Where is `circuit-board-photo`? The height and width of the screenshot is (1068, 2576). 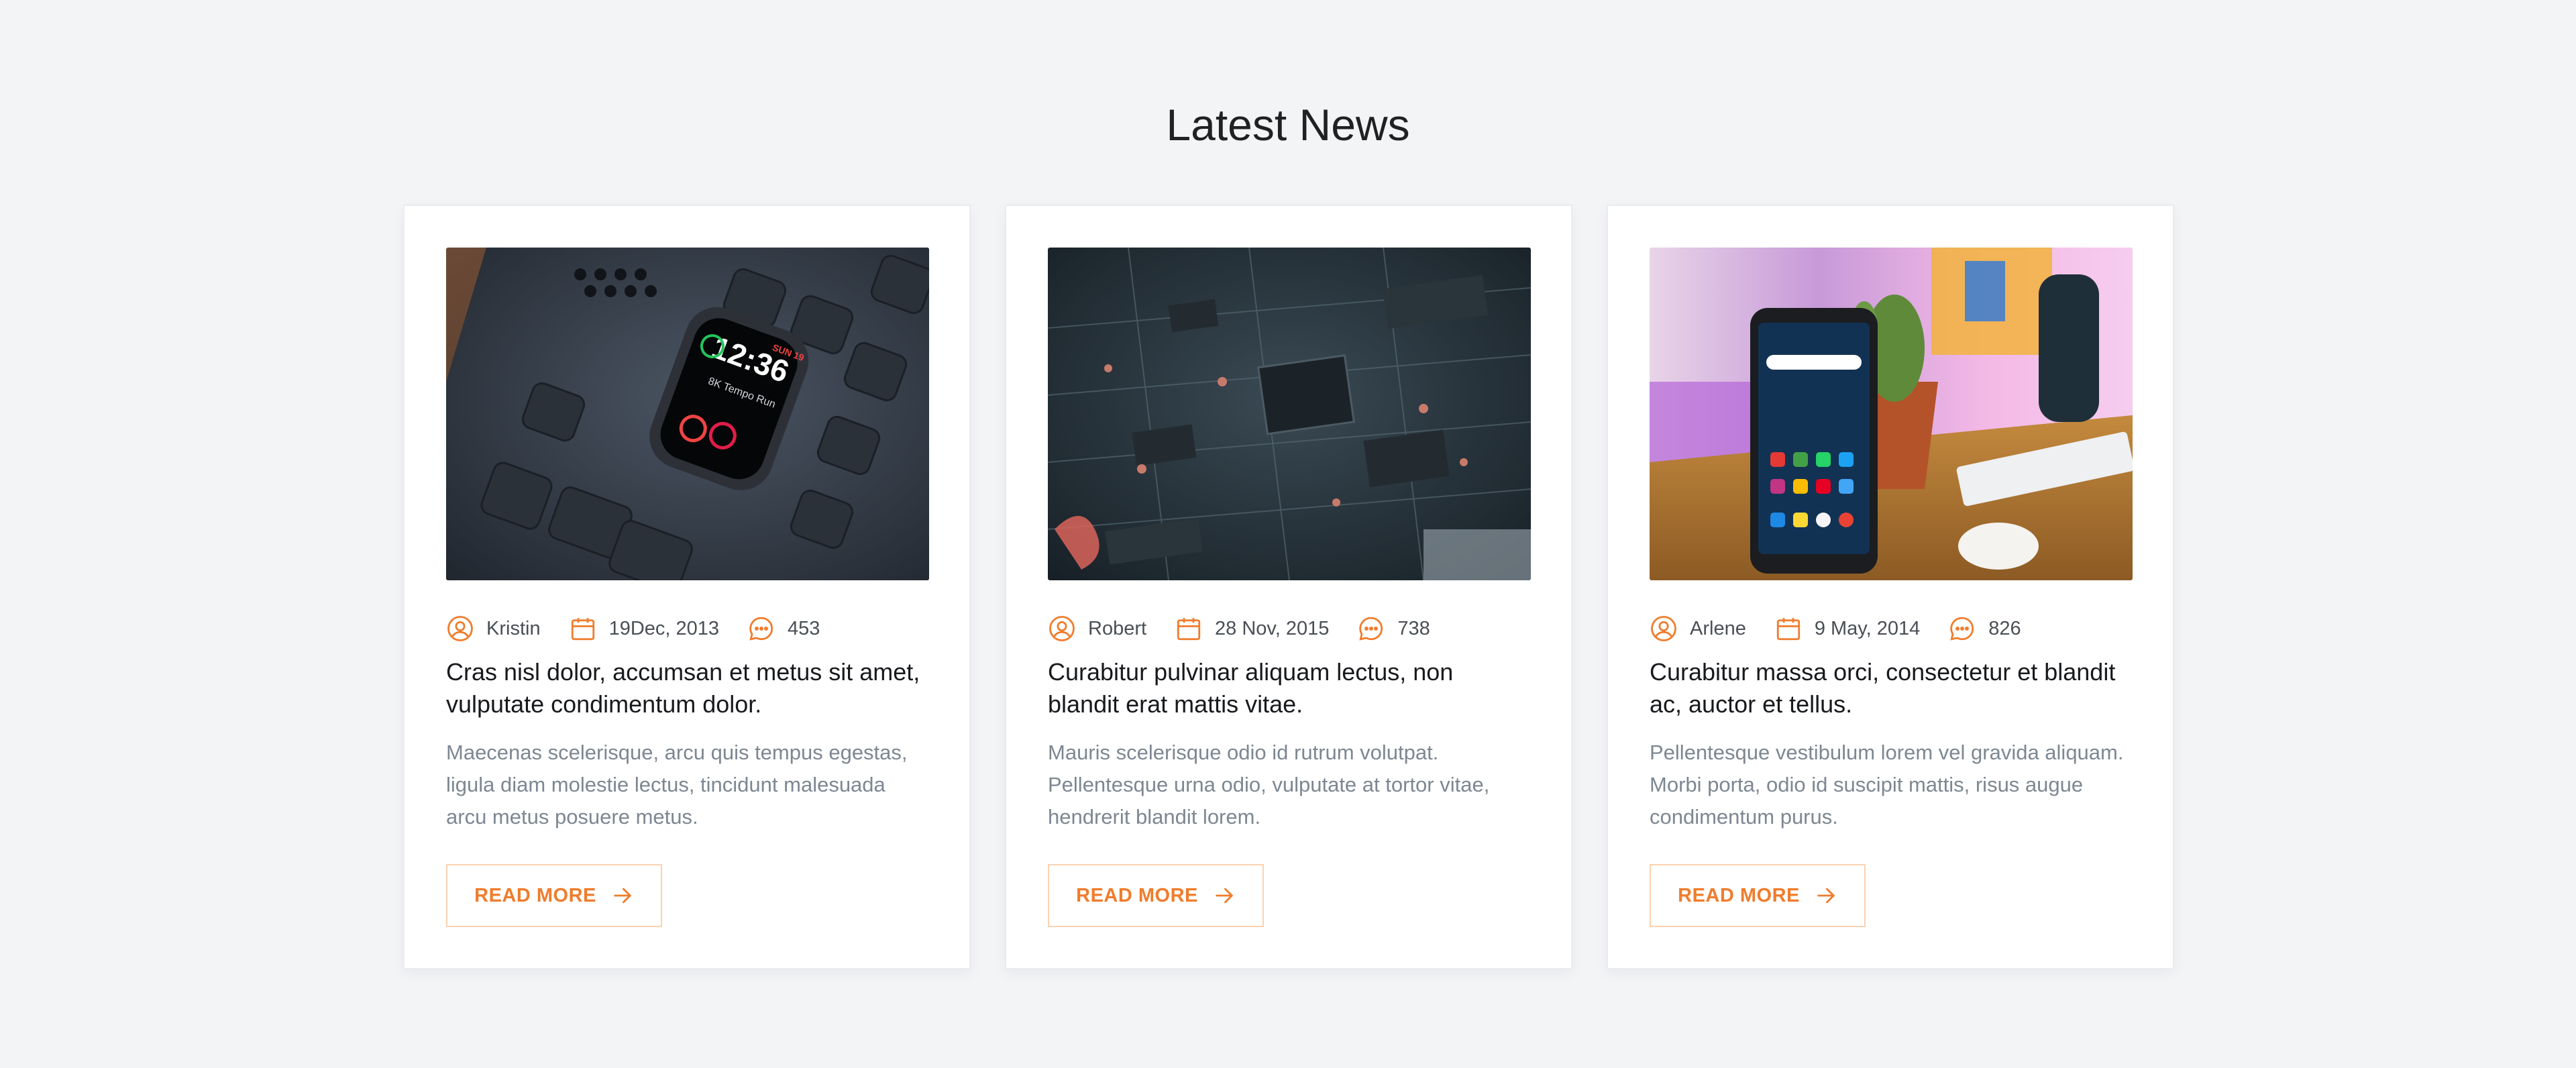 circuit-board-photo is located at coordinates (1289, 414).